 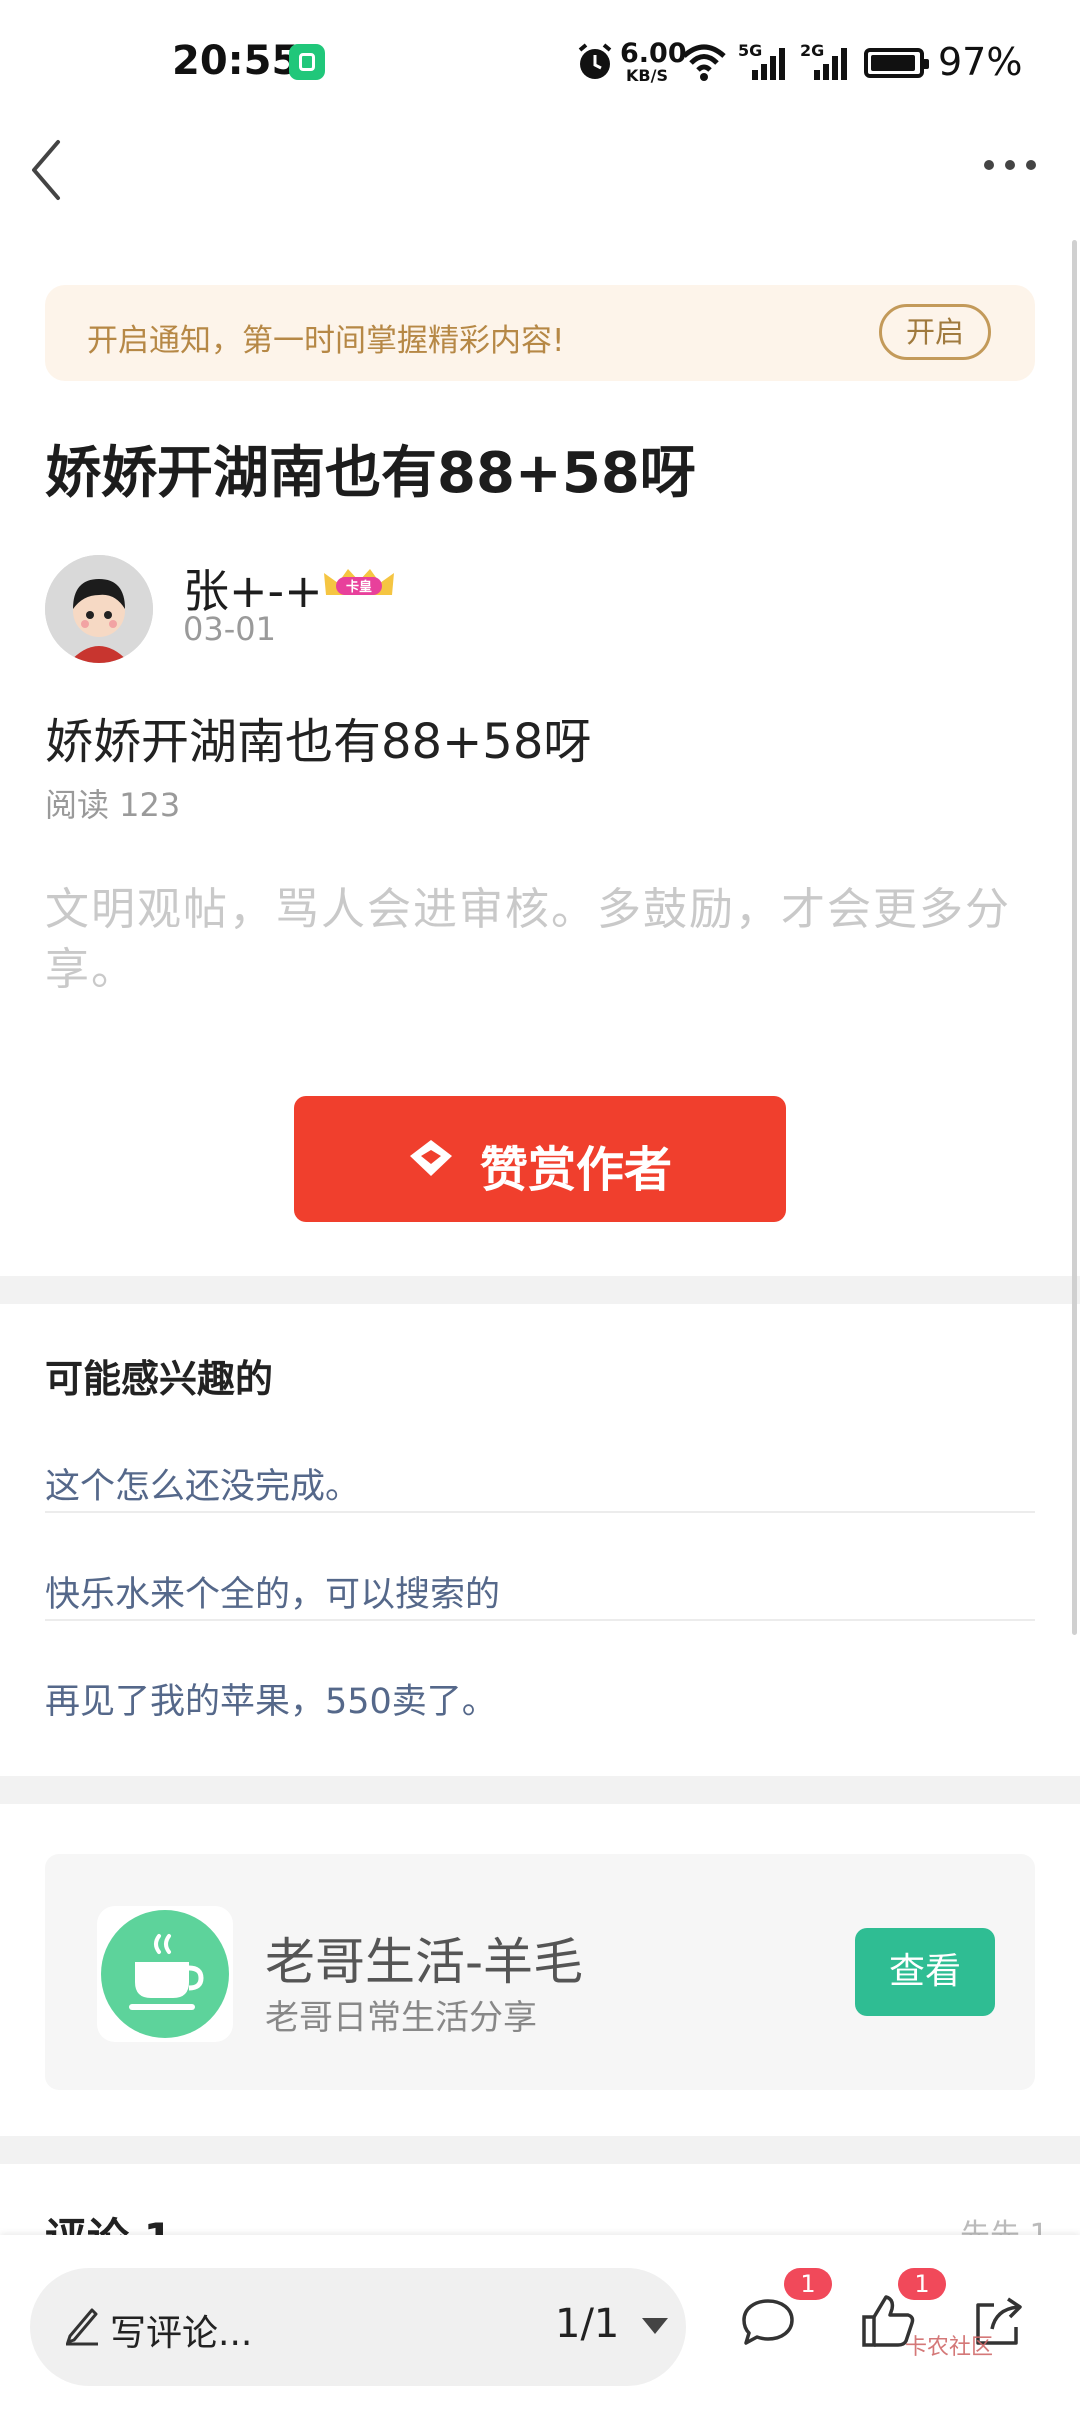 What do you see at coordinates (949, 2347) in the screenshot?
I see `watermark: 卡农社区` at bounding box center [949, 2347].